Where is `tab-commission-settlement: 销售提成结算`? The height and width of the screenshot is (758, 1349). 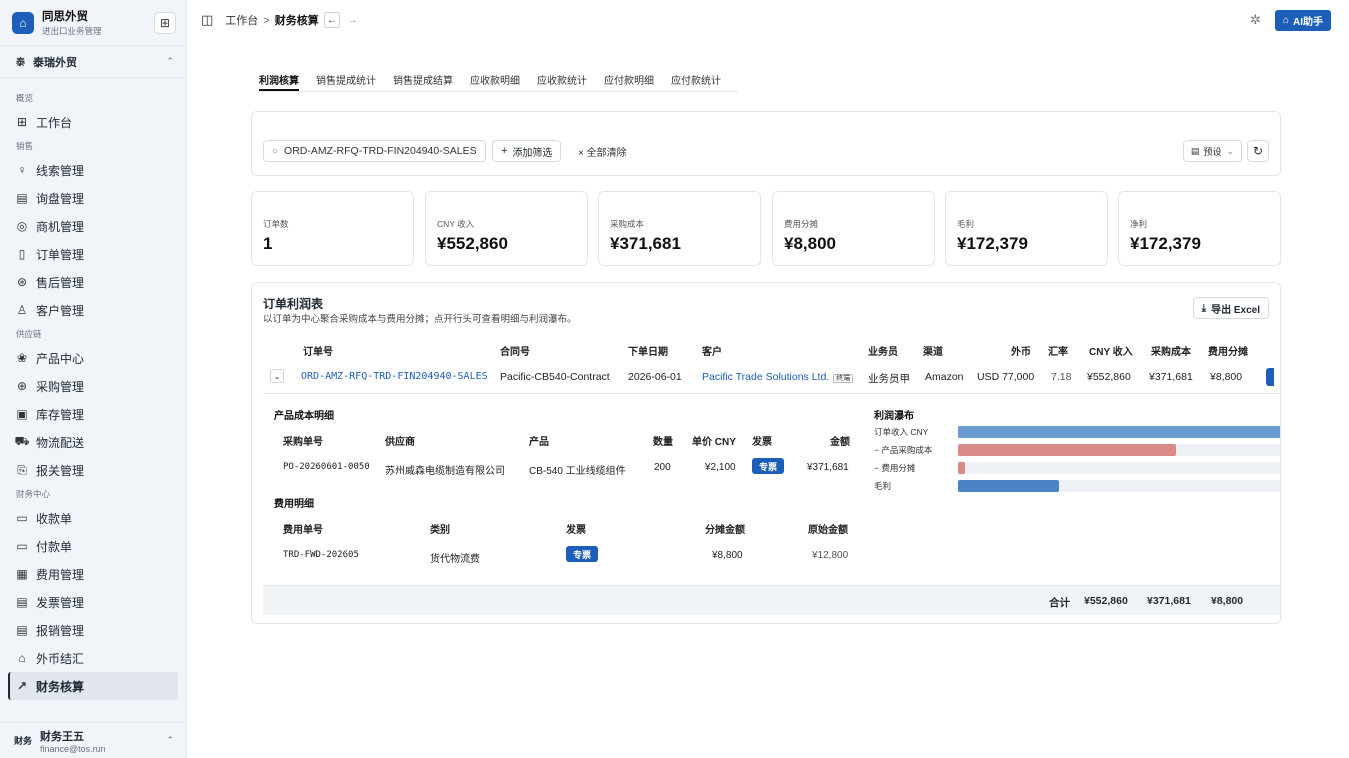 tab-commission-settlement: 销售提成结算 is located at coordinates (423, 79).